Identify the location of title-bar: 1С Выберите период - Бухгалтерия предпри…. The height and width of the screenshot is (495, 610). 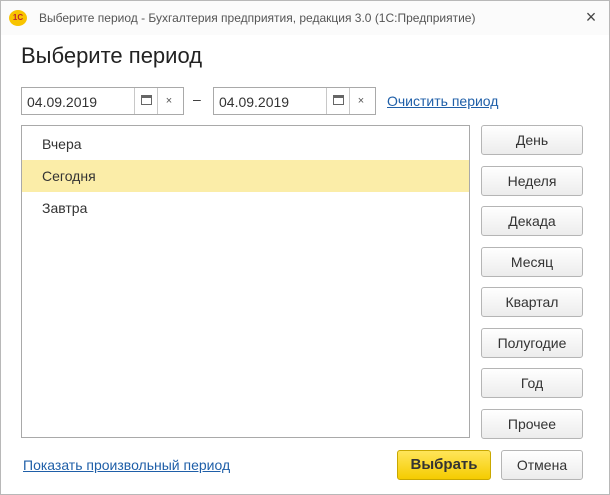
(305, 18).